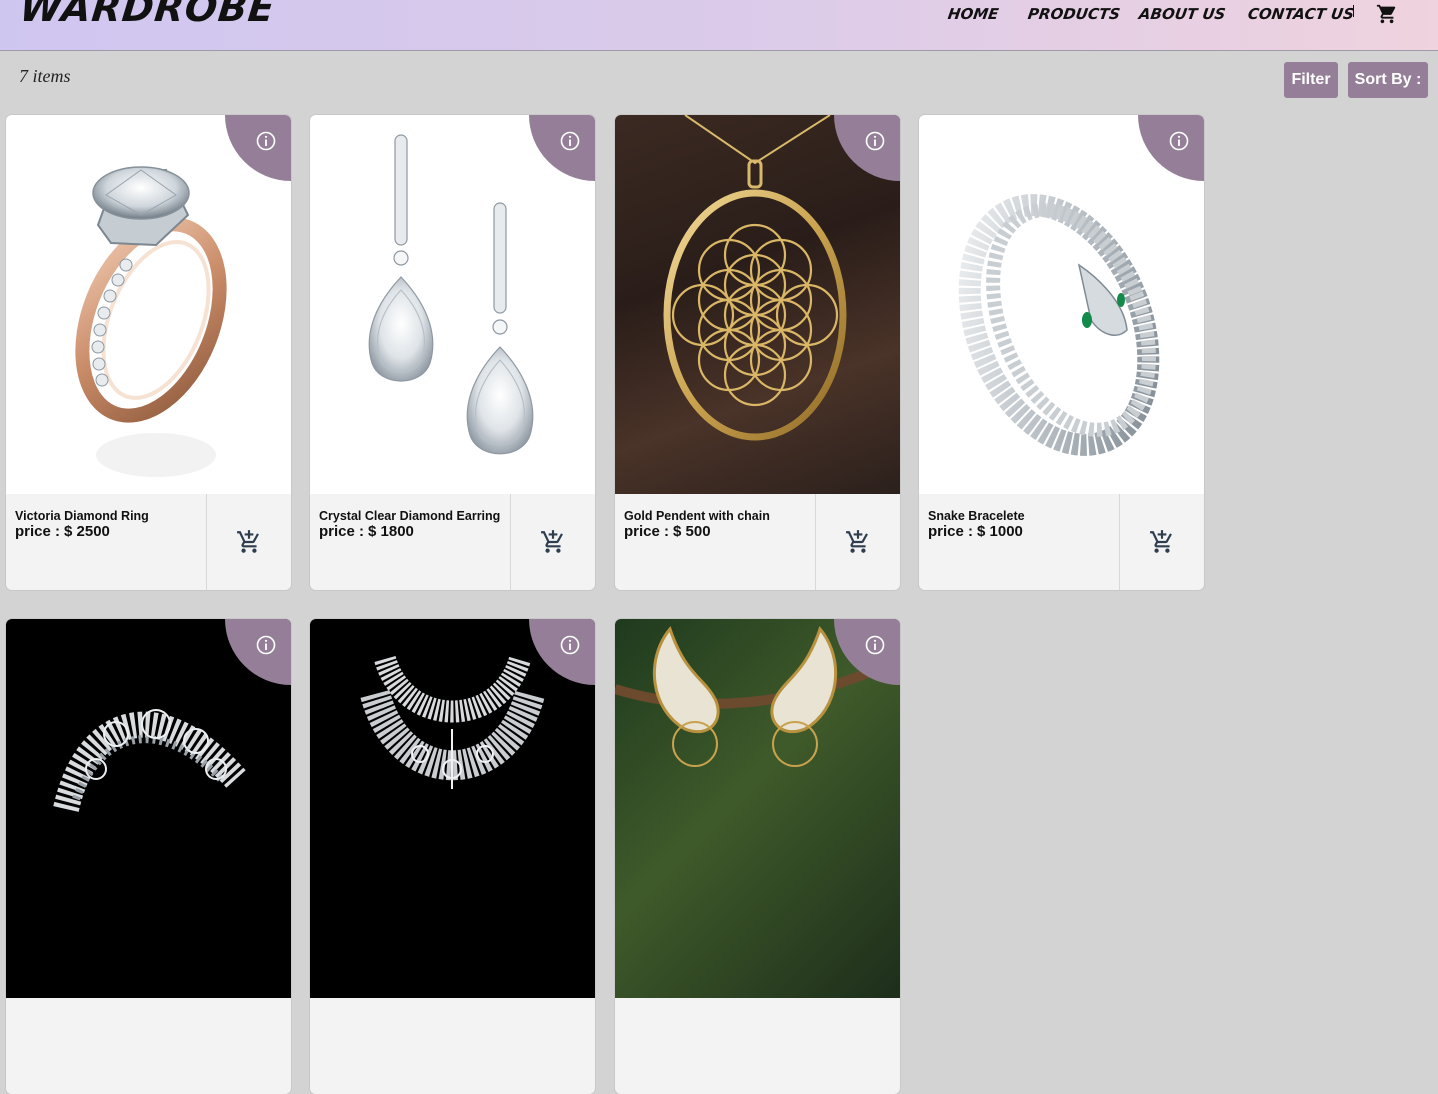 The image size is (1438, 1094). I want to click on nav-about-us: ABOUT US, so click(1182, 14).